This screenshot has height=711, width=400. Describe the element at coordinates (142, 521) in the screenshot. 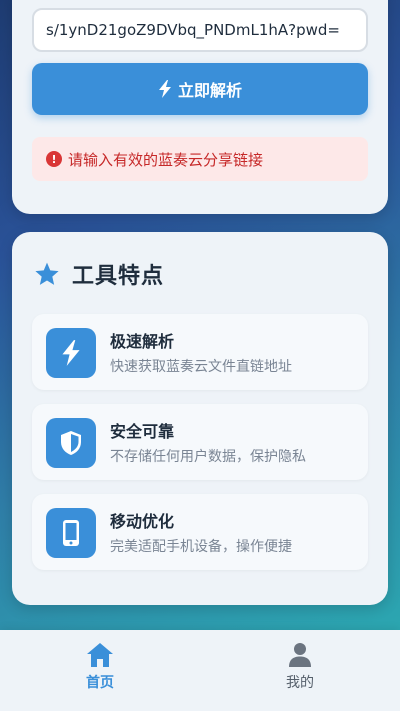

I see `feature-title: 移动优化` at that location.